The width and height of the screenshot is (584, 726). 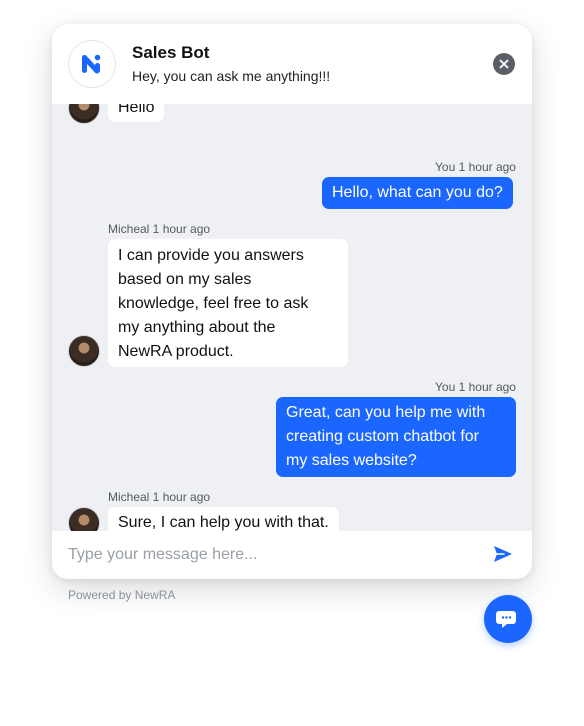 I want to click on send-button, so click(x=504, y=555).